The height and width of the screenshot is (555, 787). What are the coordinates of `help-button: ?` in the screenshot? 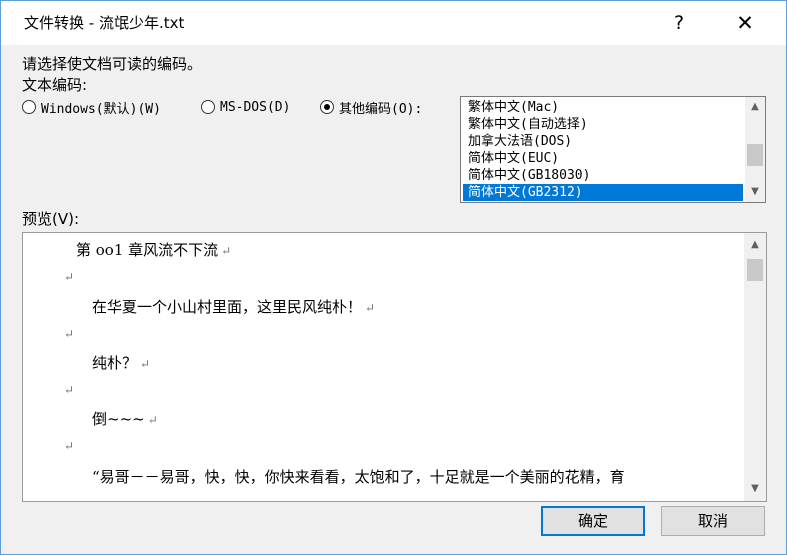 It's located at (679, 23).